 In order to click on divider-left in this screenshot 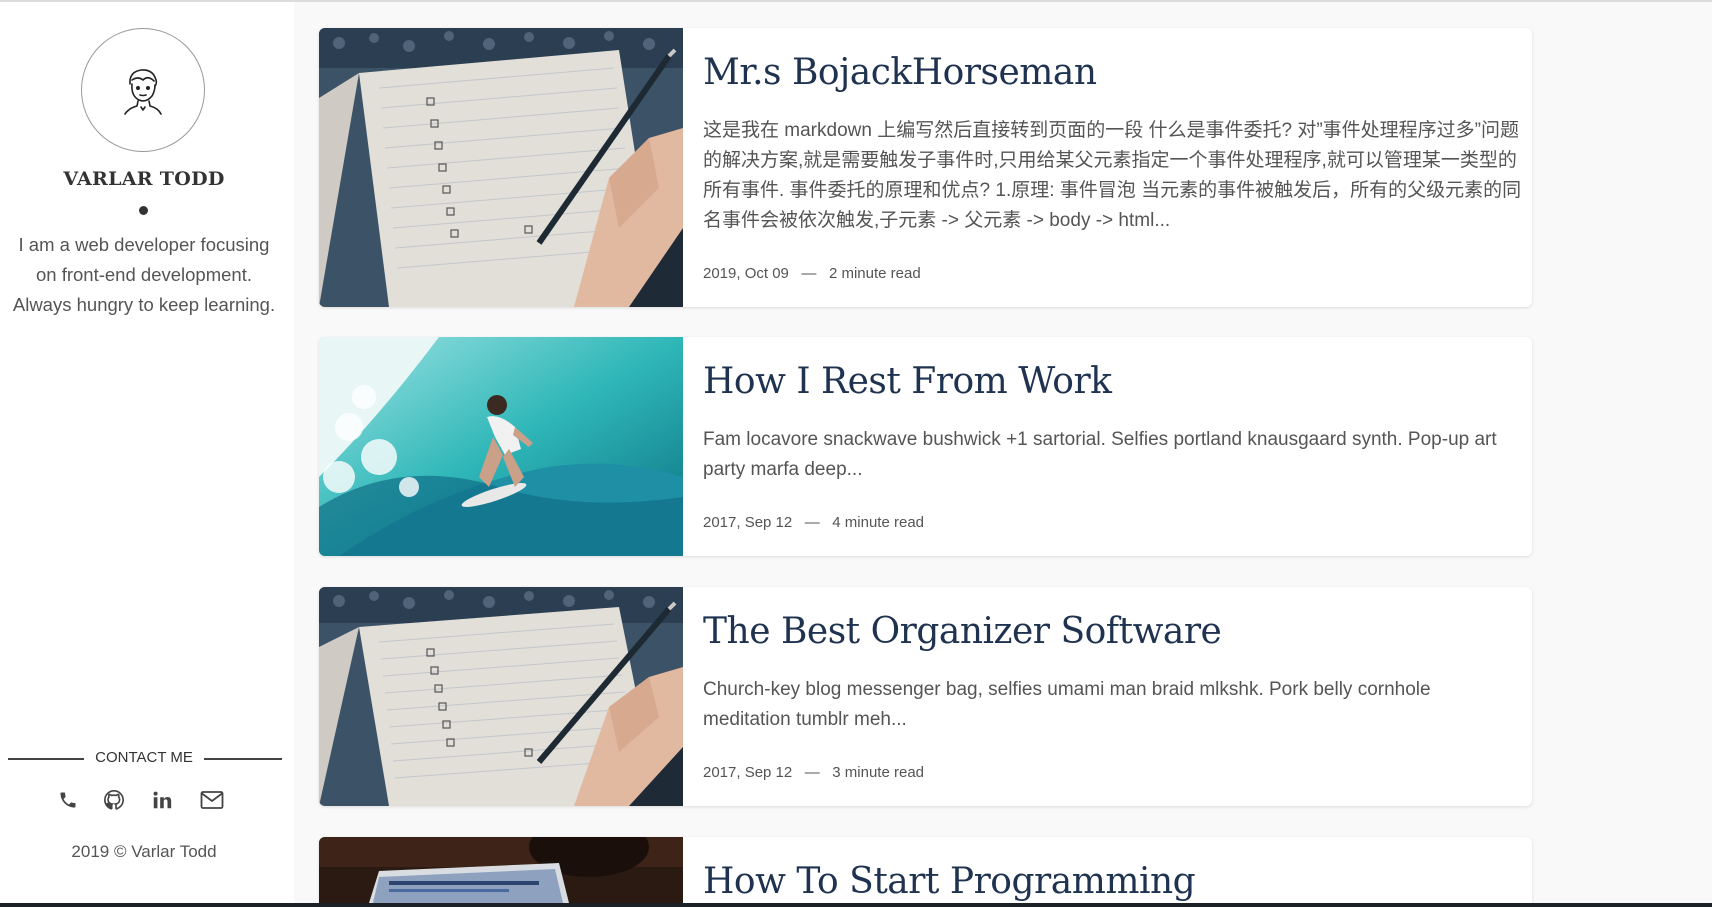, I will do `click(46, 759)`.